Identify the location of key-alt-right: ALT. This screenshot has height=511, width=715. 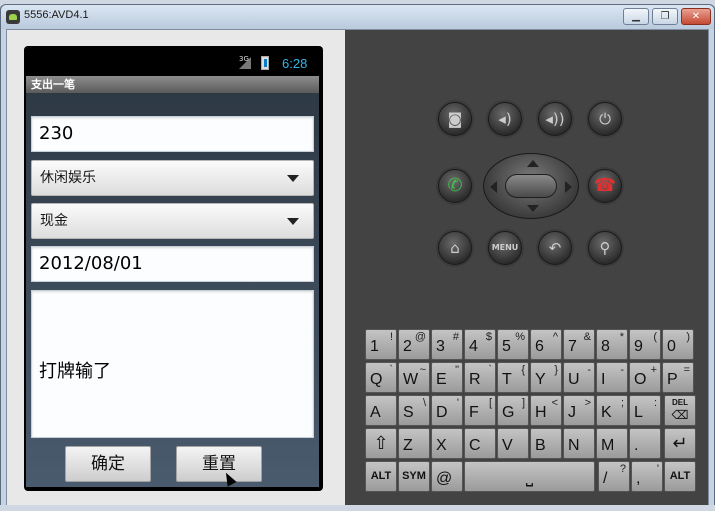
(680, 476).